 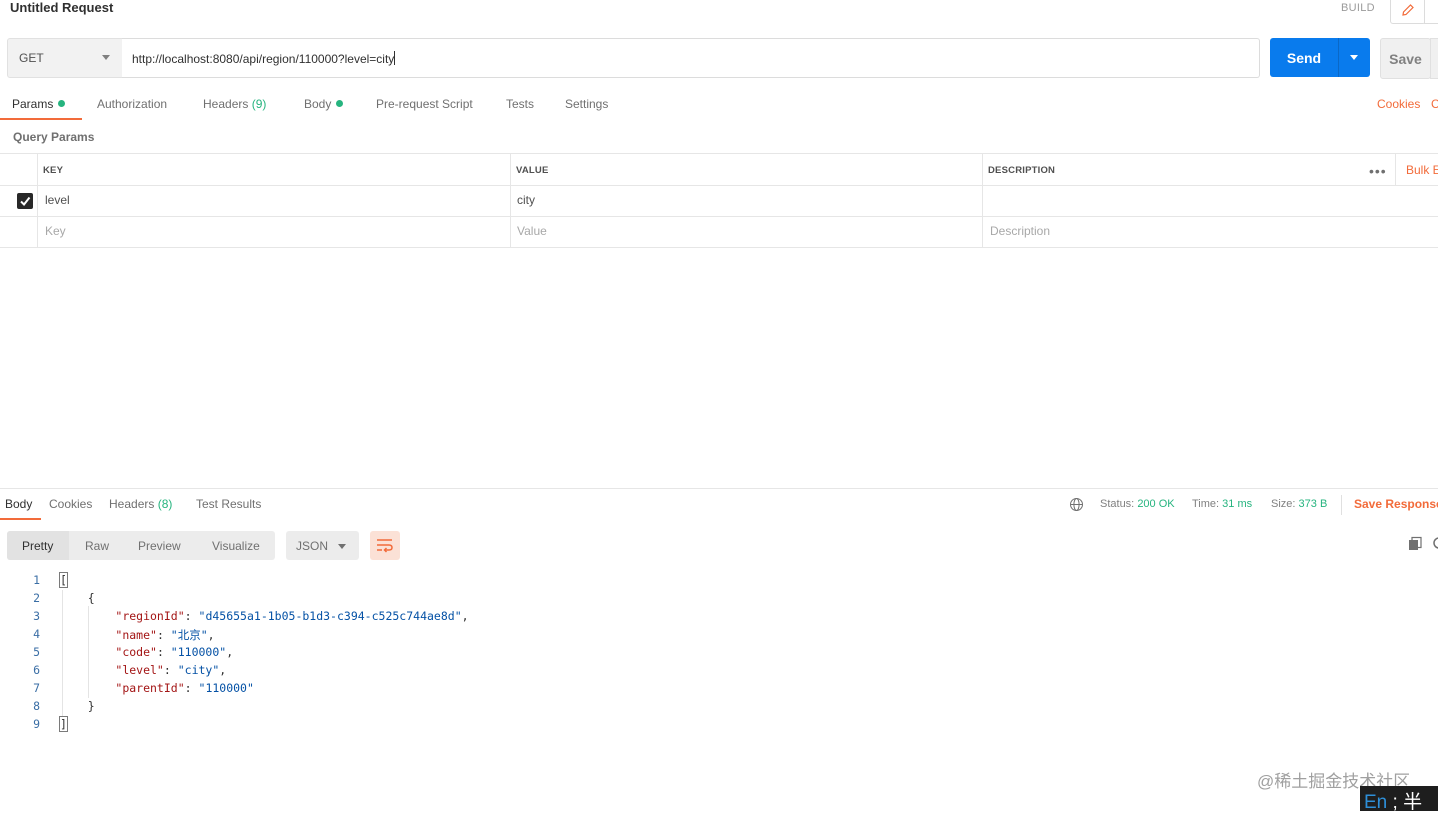 I want to click on request-title: Untitled Request, so click(x=61, y=7).